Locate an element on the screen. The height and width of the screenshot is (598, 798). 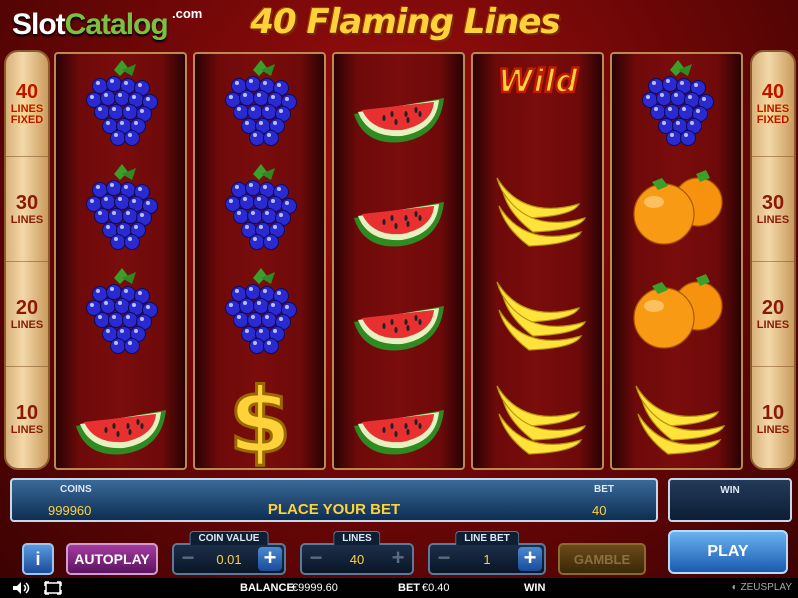
status-message: PLACE YOUR BET is located at coordinates (334, 509).